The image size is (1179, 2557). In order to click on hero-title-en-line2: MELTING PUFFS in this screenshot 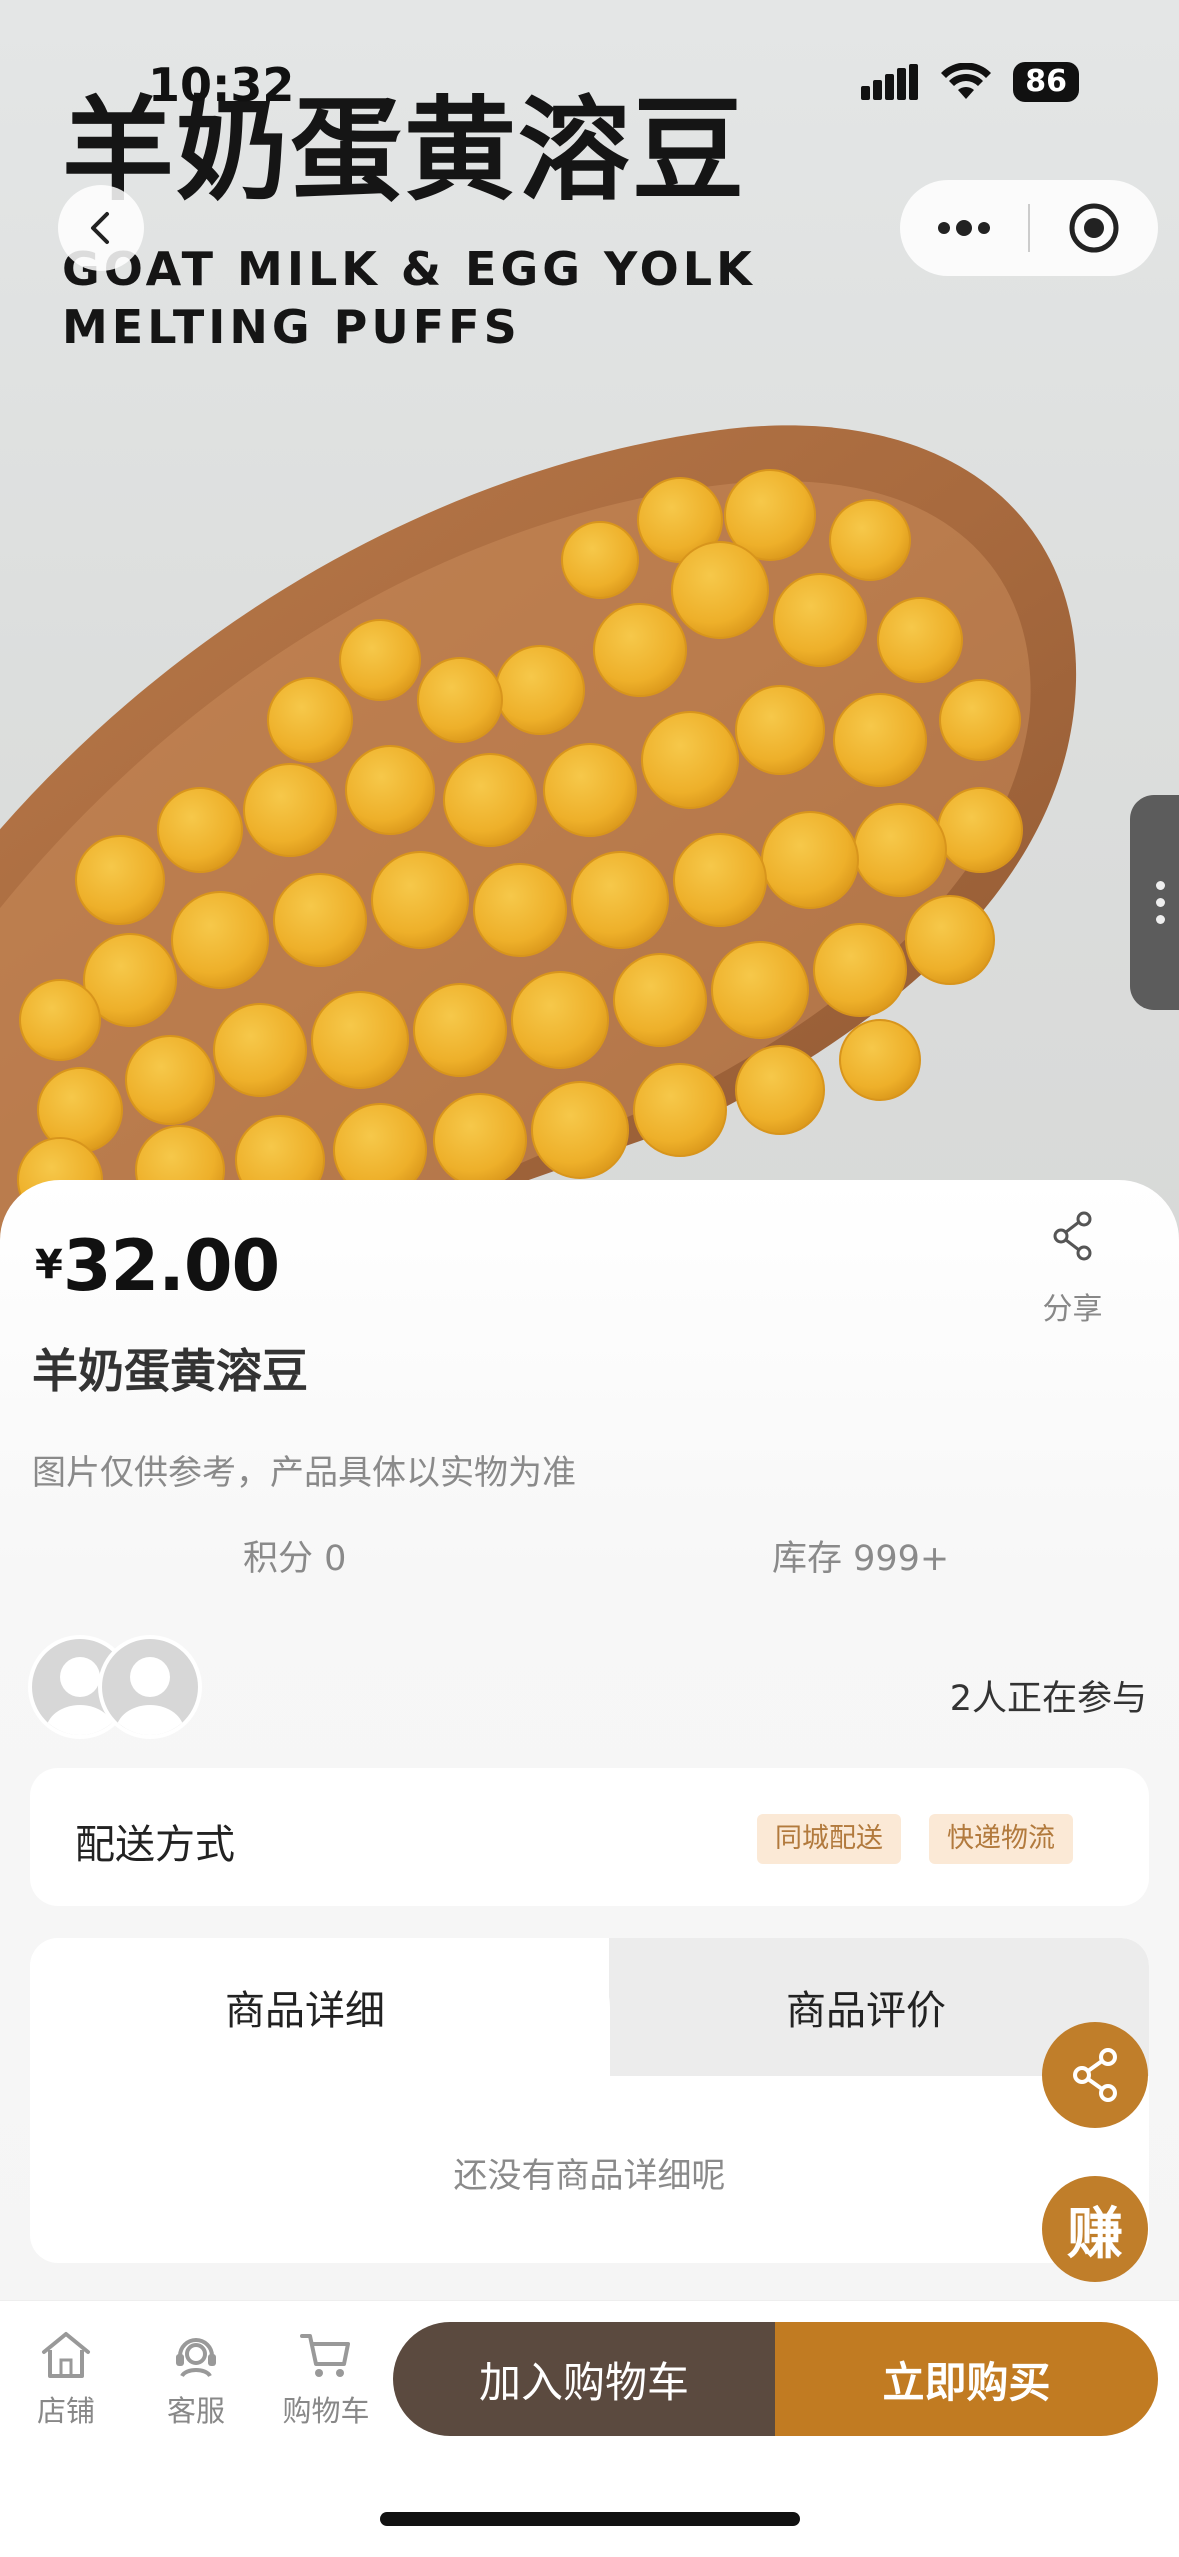, I will do `click(291, 327)`.